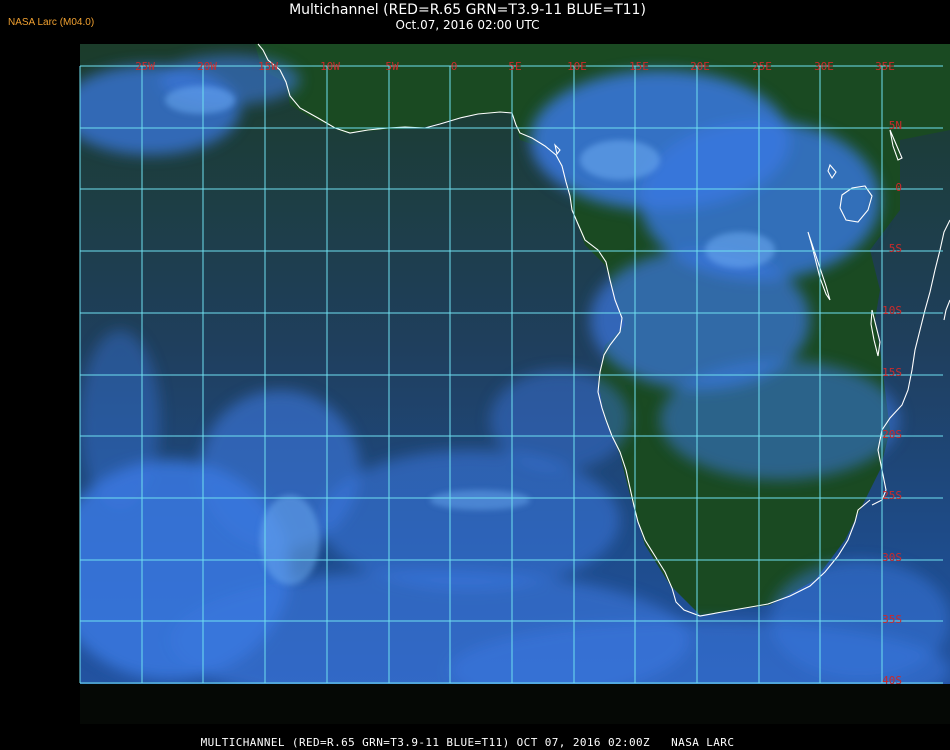  What do you see at coordinates (392, 66) in the screenshot?
I see `longitude-label: 5W` at bounding box center [392, 66].